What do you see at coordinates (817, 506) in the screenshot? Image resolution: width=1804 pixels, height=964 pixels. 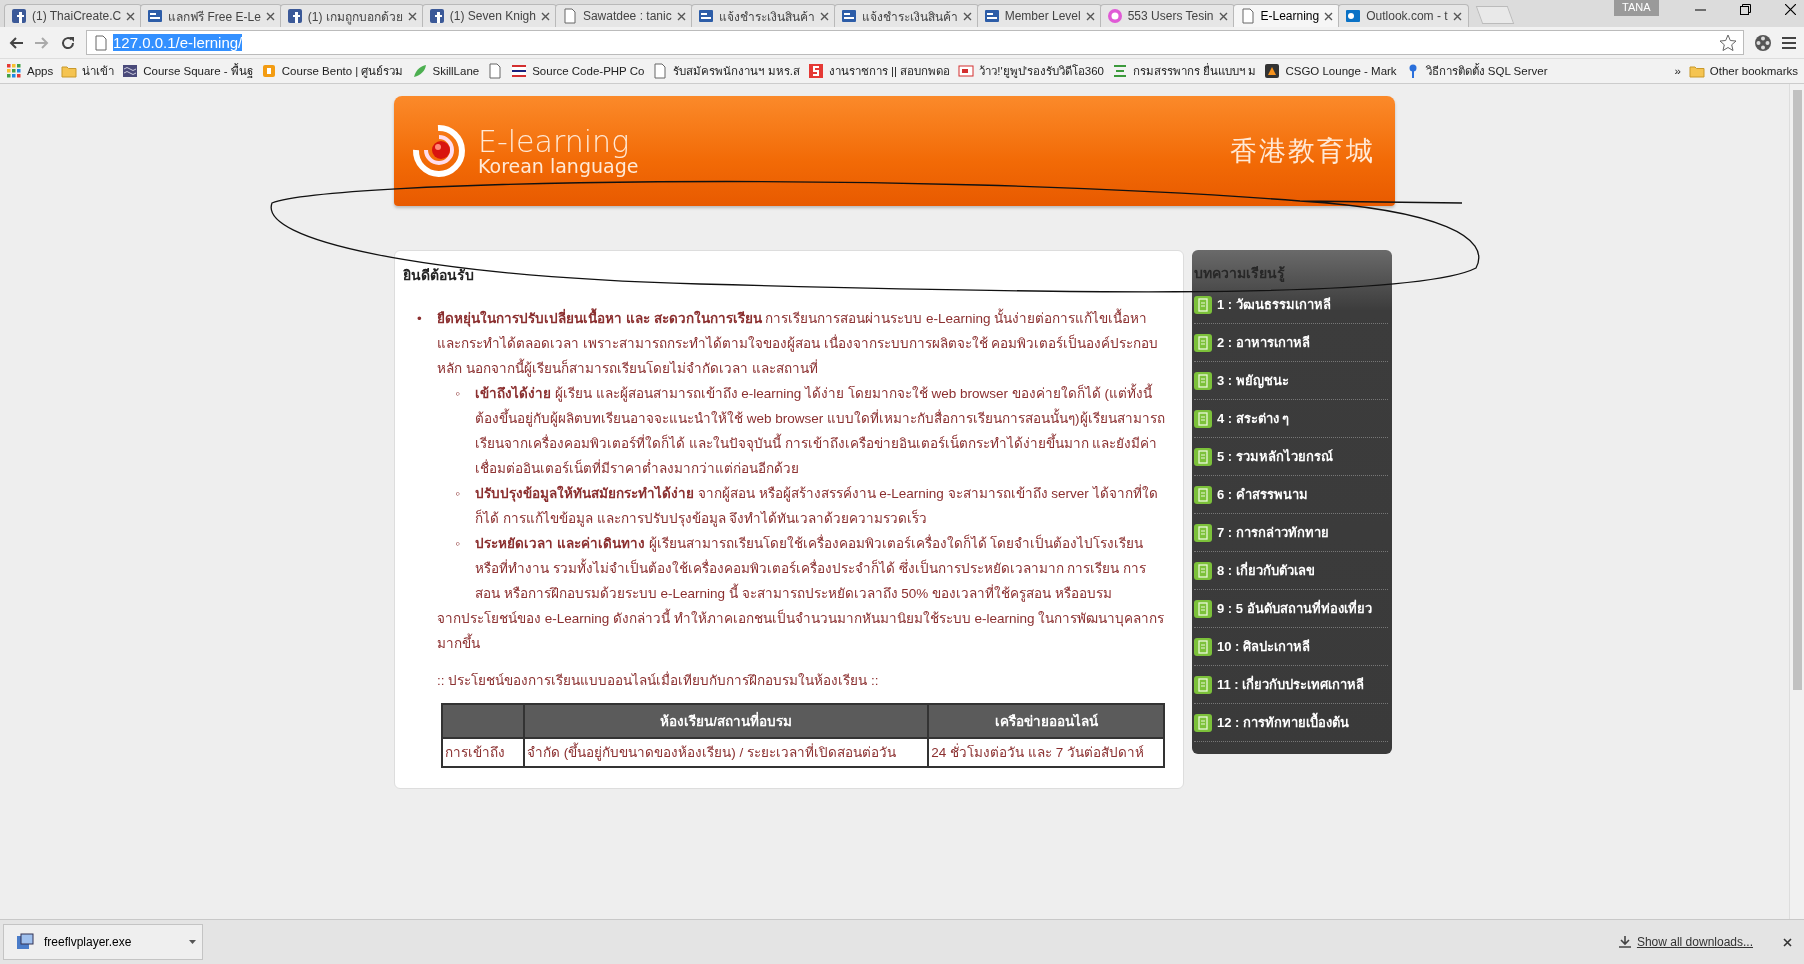 I see `list-item-text: ปรับปรุงข้อมูลให้ทันสมัยกระทำได้ง่าย จากผู้สอน หรือผู้สร้างสรรค์งาน e-Learning จะสามารถเข้าถึง server ได้จากที่ใดก็ได้ การแก้ไขข้อมูล และการปรับปรุงข้อมูล จึงทำได้ทันเวลาด้วยความรวดเร็ว` at bounding box center [817, 506].